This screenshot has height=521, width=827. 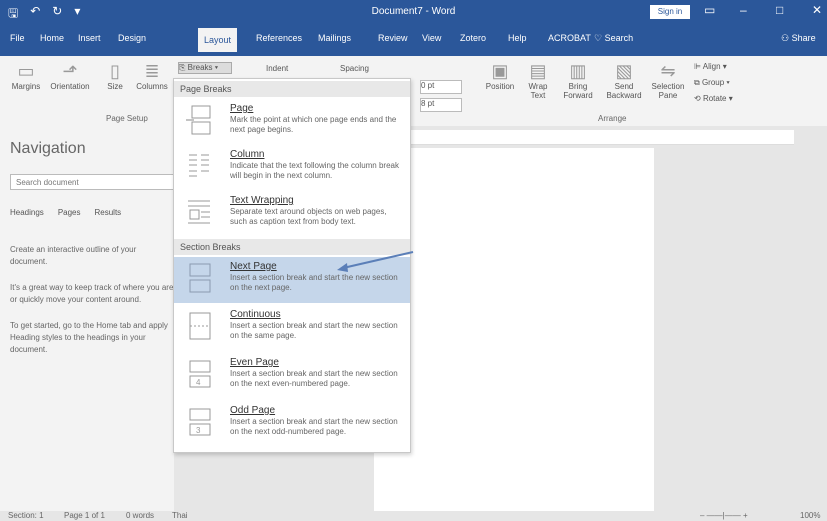 I want to click on nav-search-input: Search document, so click(x=94, y=182).